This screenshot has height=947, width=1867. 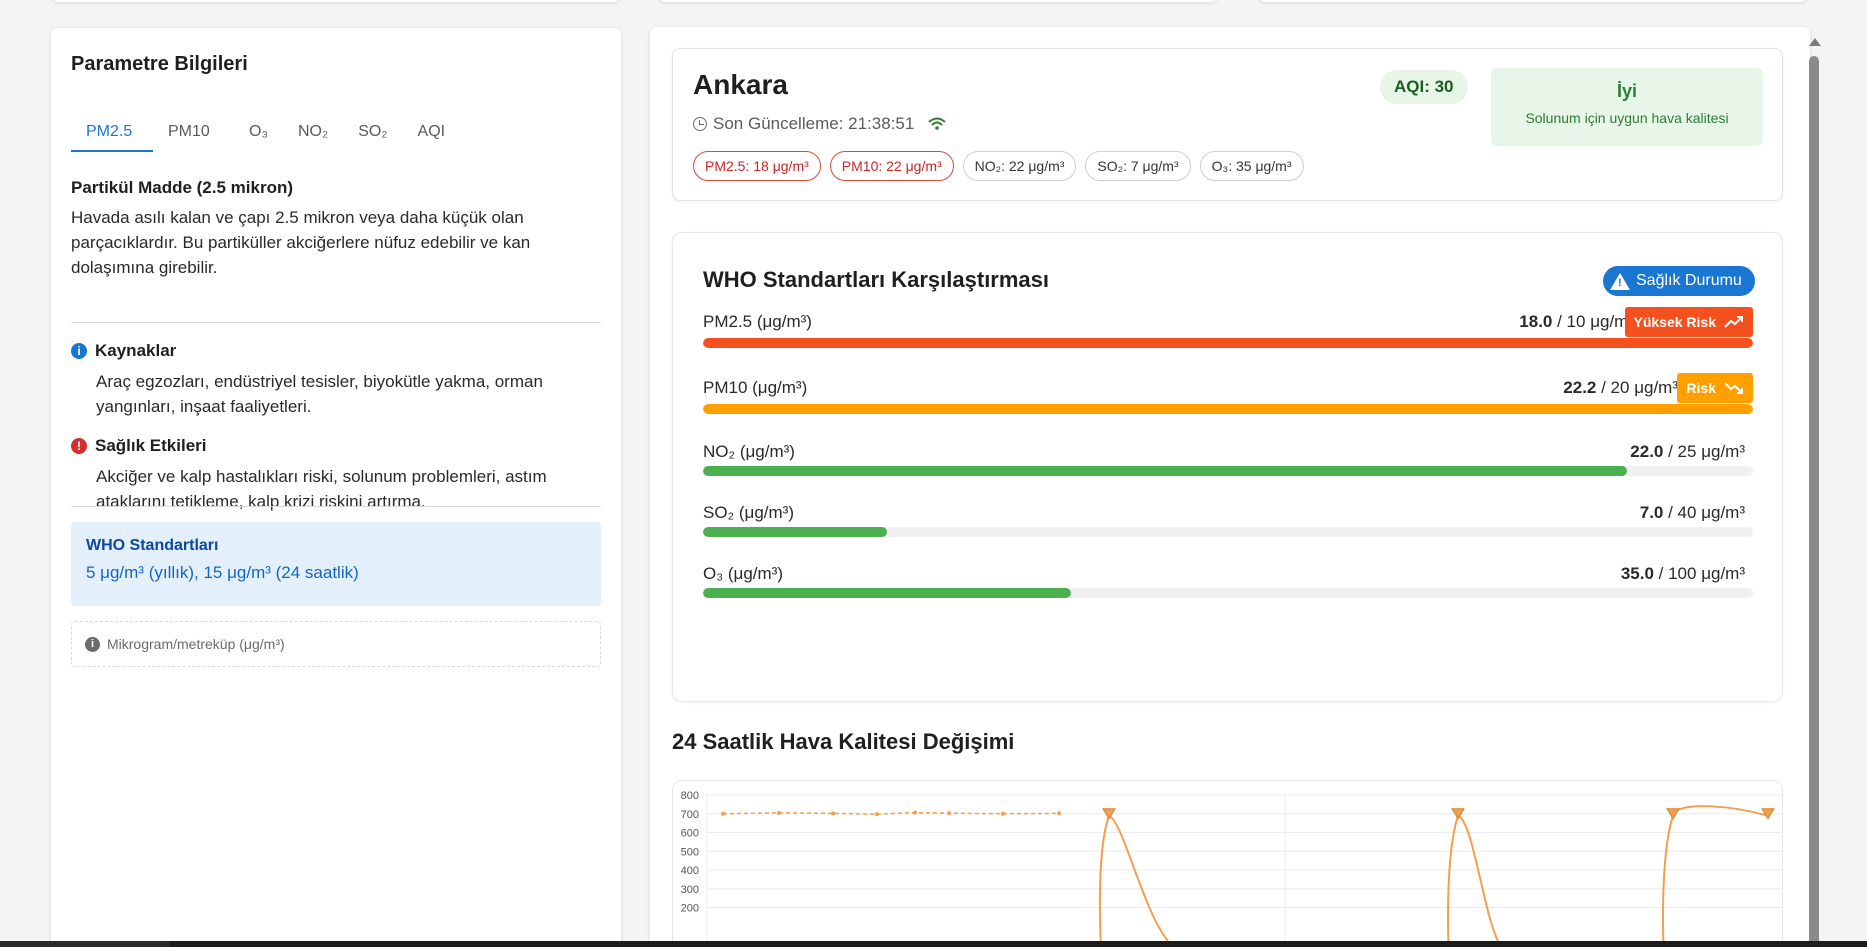 I want to click on tab-o3: O₃, so click(x=258, y=132).